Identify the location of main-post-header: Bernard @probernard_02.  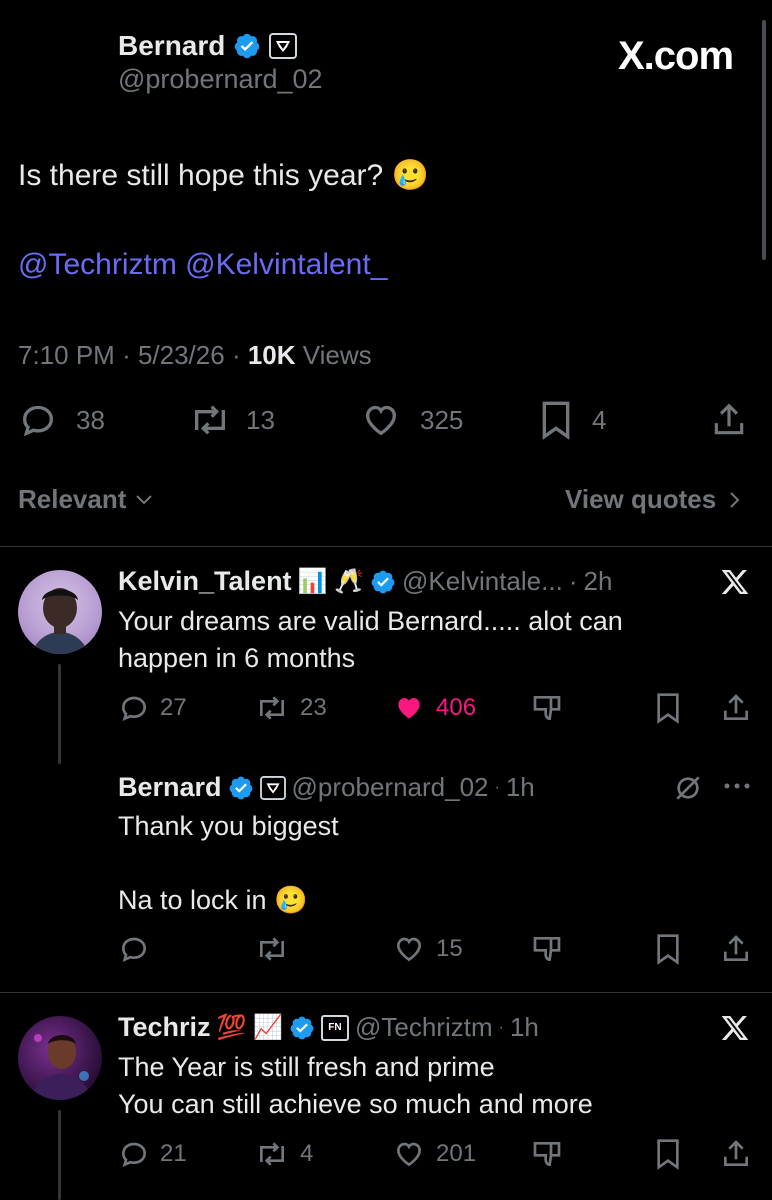
(220, 62).